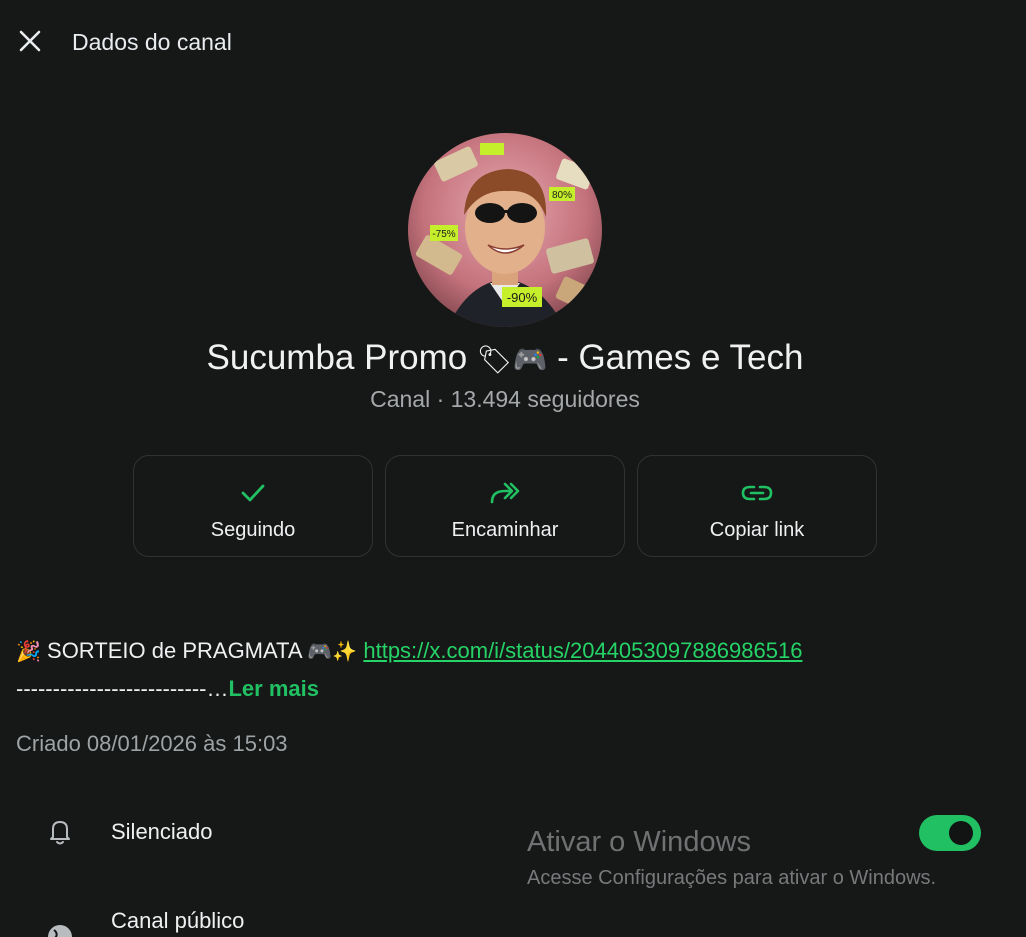  I want to click on public-channel-label: Canal público, so click(178, 920).